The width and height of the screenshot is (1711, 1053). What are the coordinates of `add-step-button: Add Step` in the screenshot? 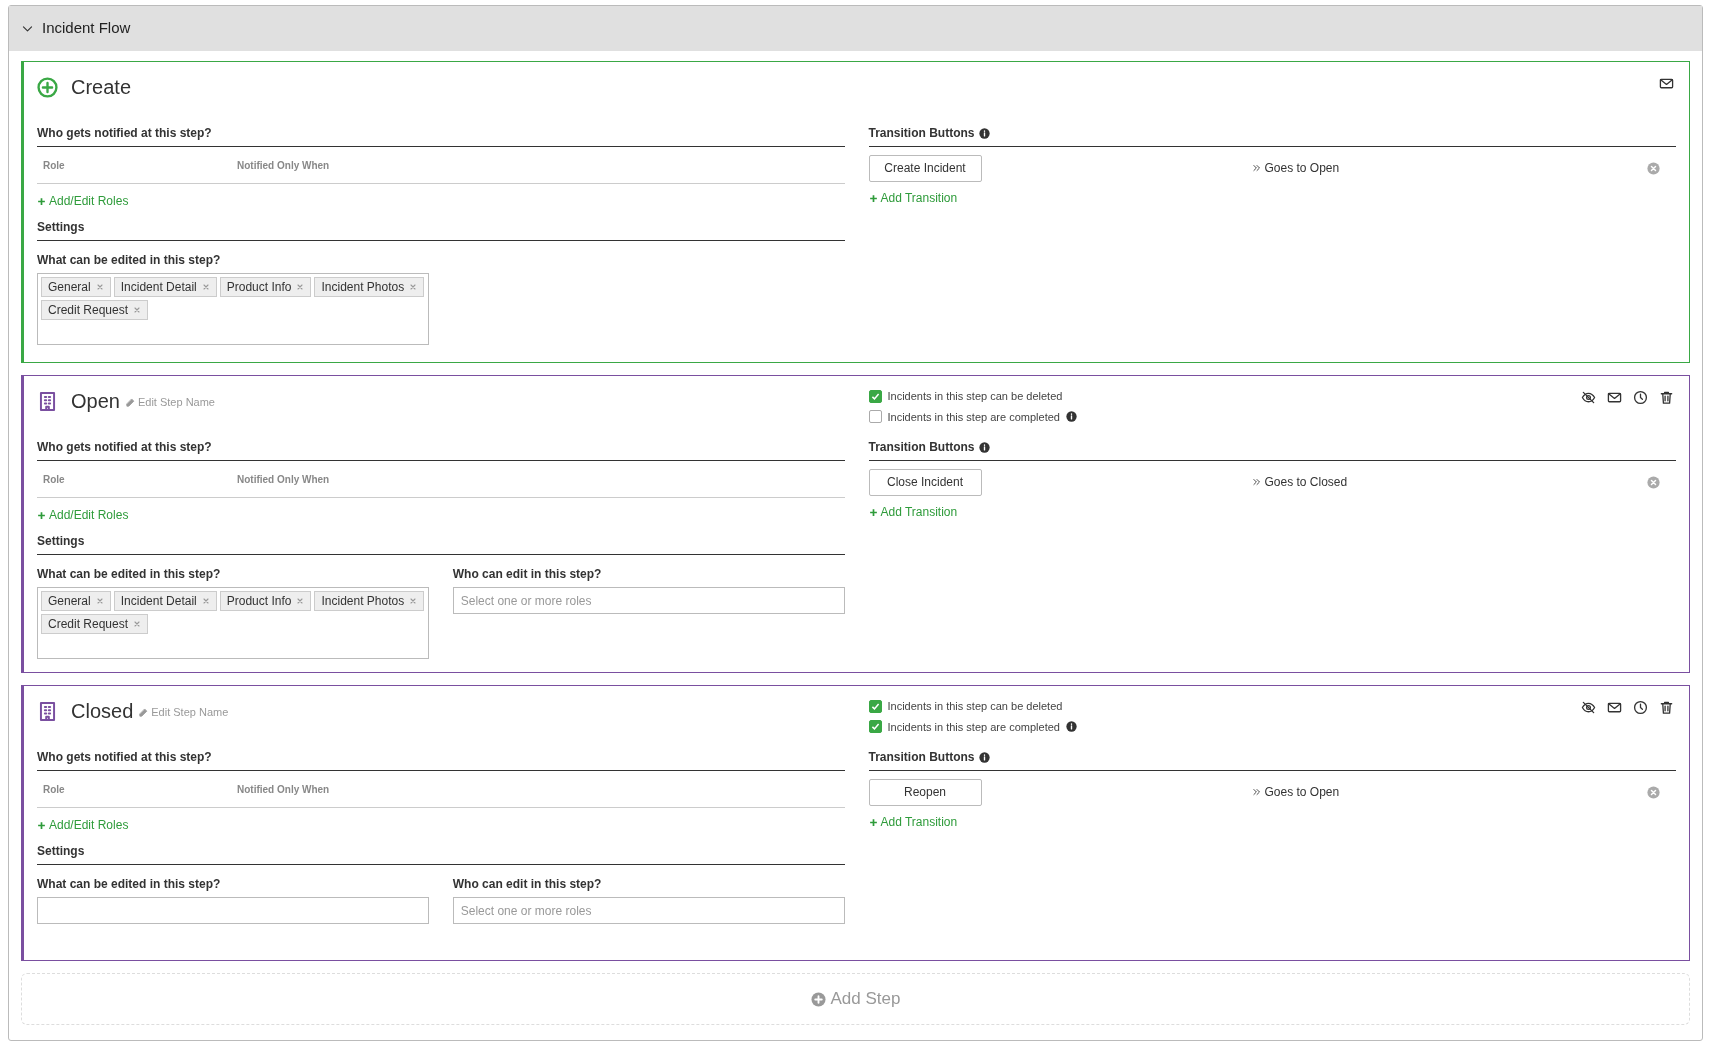 It's located at (855, 999).